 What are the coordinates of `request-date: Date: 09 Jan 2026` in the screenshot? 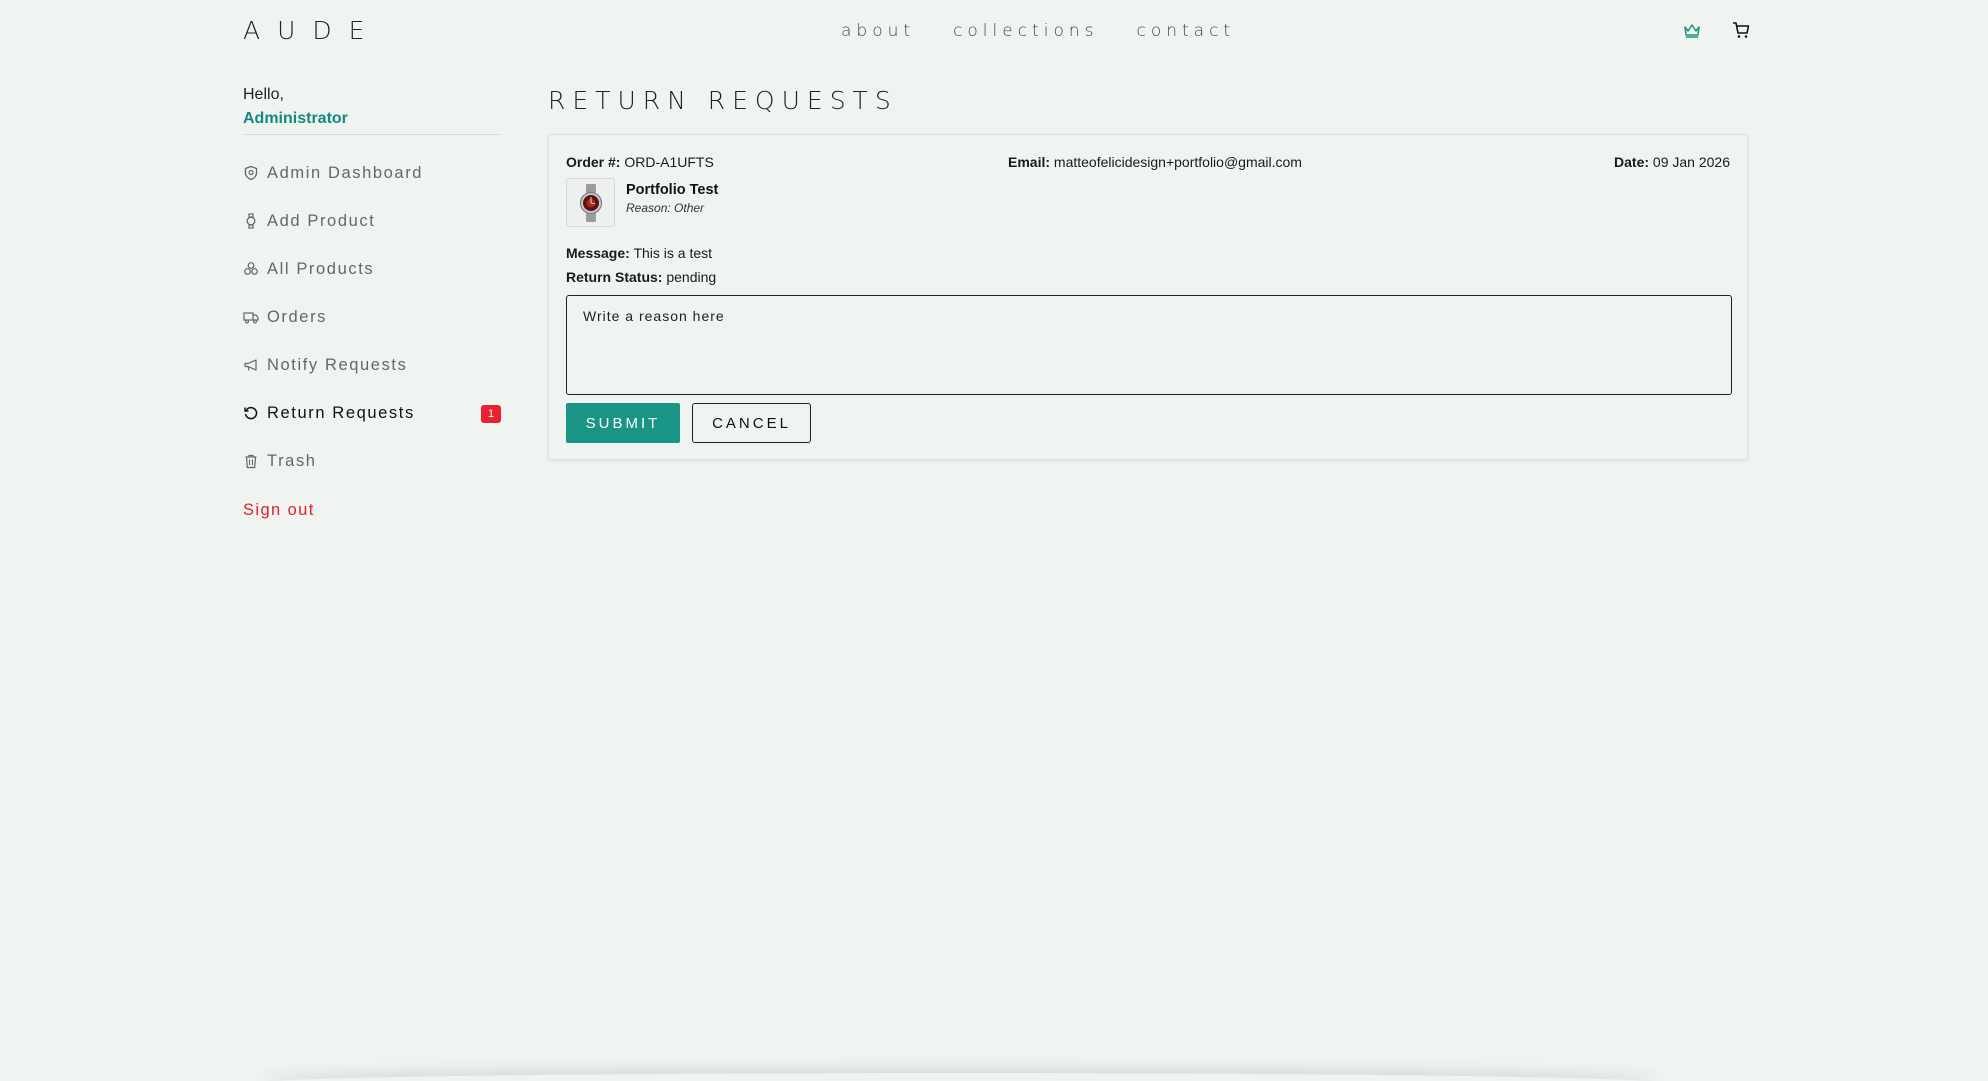 It's located at (1672, 162).